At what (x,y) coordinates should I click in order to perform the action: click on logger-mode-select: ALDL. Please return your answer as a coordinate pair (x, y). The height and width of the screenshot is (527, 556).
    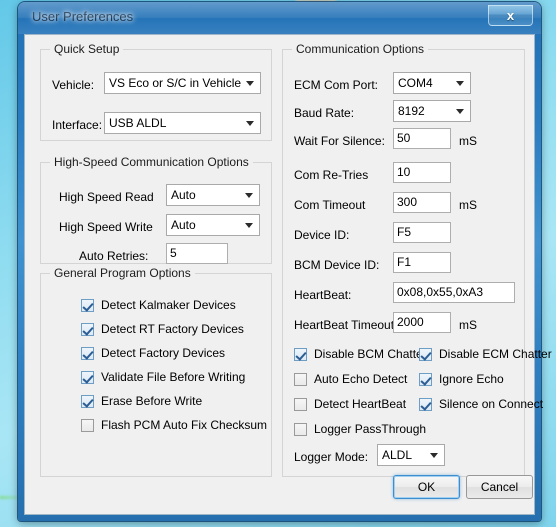
    Looking at the image, I should click on (411, 455).